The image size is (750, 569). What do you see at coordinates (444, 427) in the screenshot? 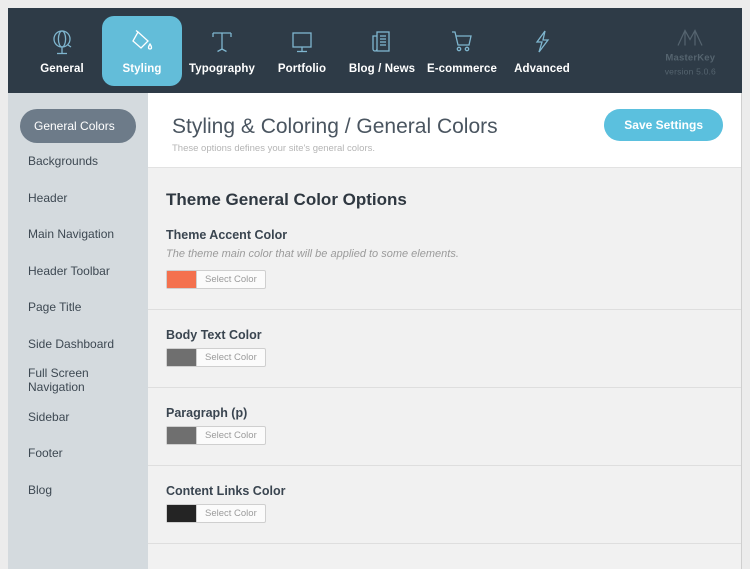
I see `option-row-paragraph: Paragraph (p) Select Color` at bounding box center [444, 427].